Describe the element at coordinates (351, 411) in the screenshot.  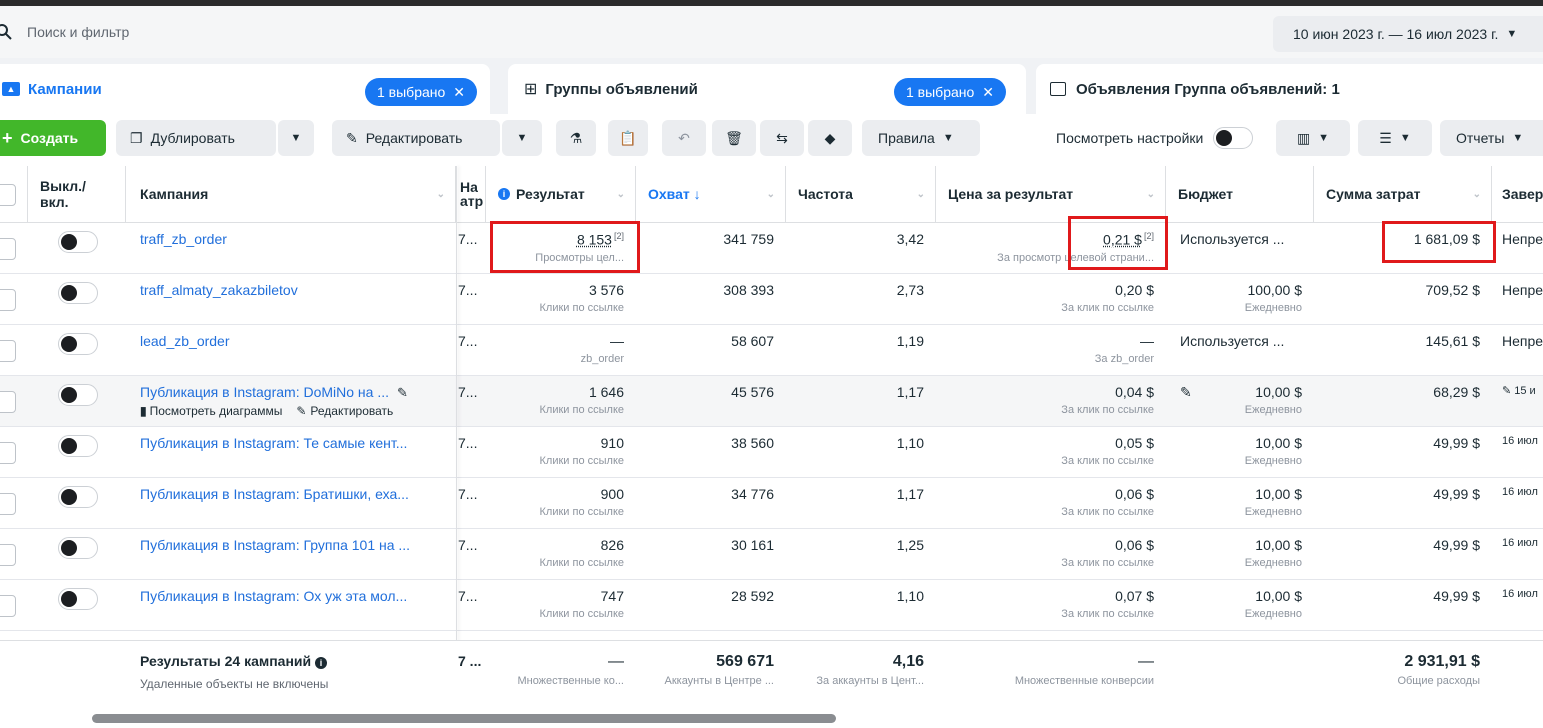
I see `edit-link: Редактировать` at that location.